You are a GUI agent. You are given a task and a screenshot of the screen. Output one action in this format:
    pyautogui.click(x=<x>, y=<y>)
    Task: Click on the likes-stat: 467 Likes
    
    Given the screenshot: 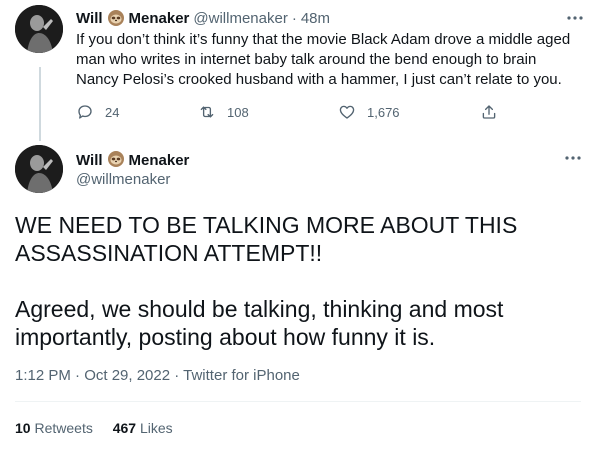 What is the action you would take?
    pyautogui.click(x=143, y=428)
    